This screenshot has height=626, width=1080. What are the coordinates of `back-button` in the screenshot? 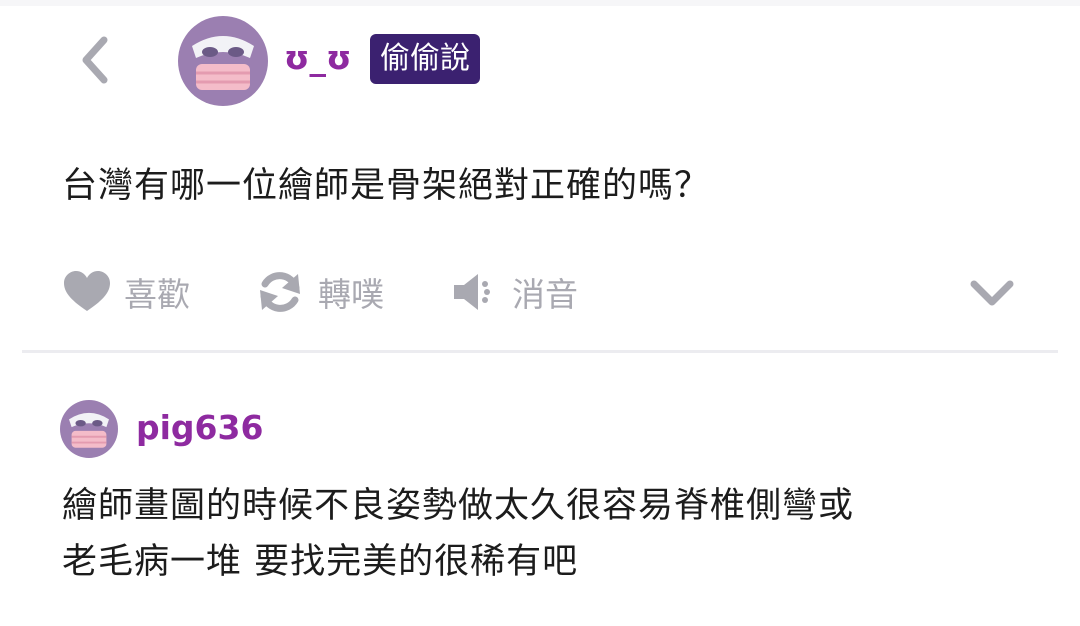 It's located at (98, 60).